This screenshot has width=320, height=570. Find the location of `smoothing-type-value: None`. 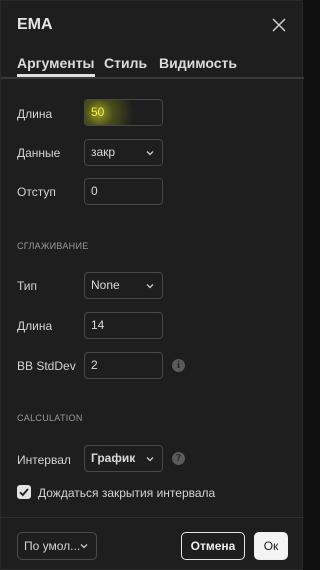

smoothing-type-value: None is located at coordinates (105, 285).